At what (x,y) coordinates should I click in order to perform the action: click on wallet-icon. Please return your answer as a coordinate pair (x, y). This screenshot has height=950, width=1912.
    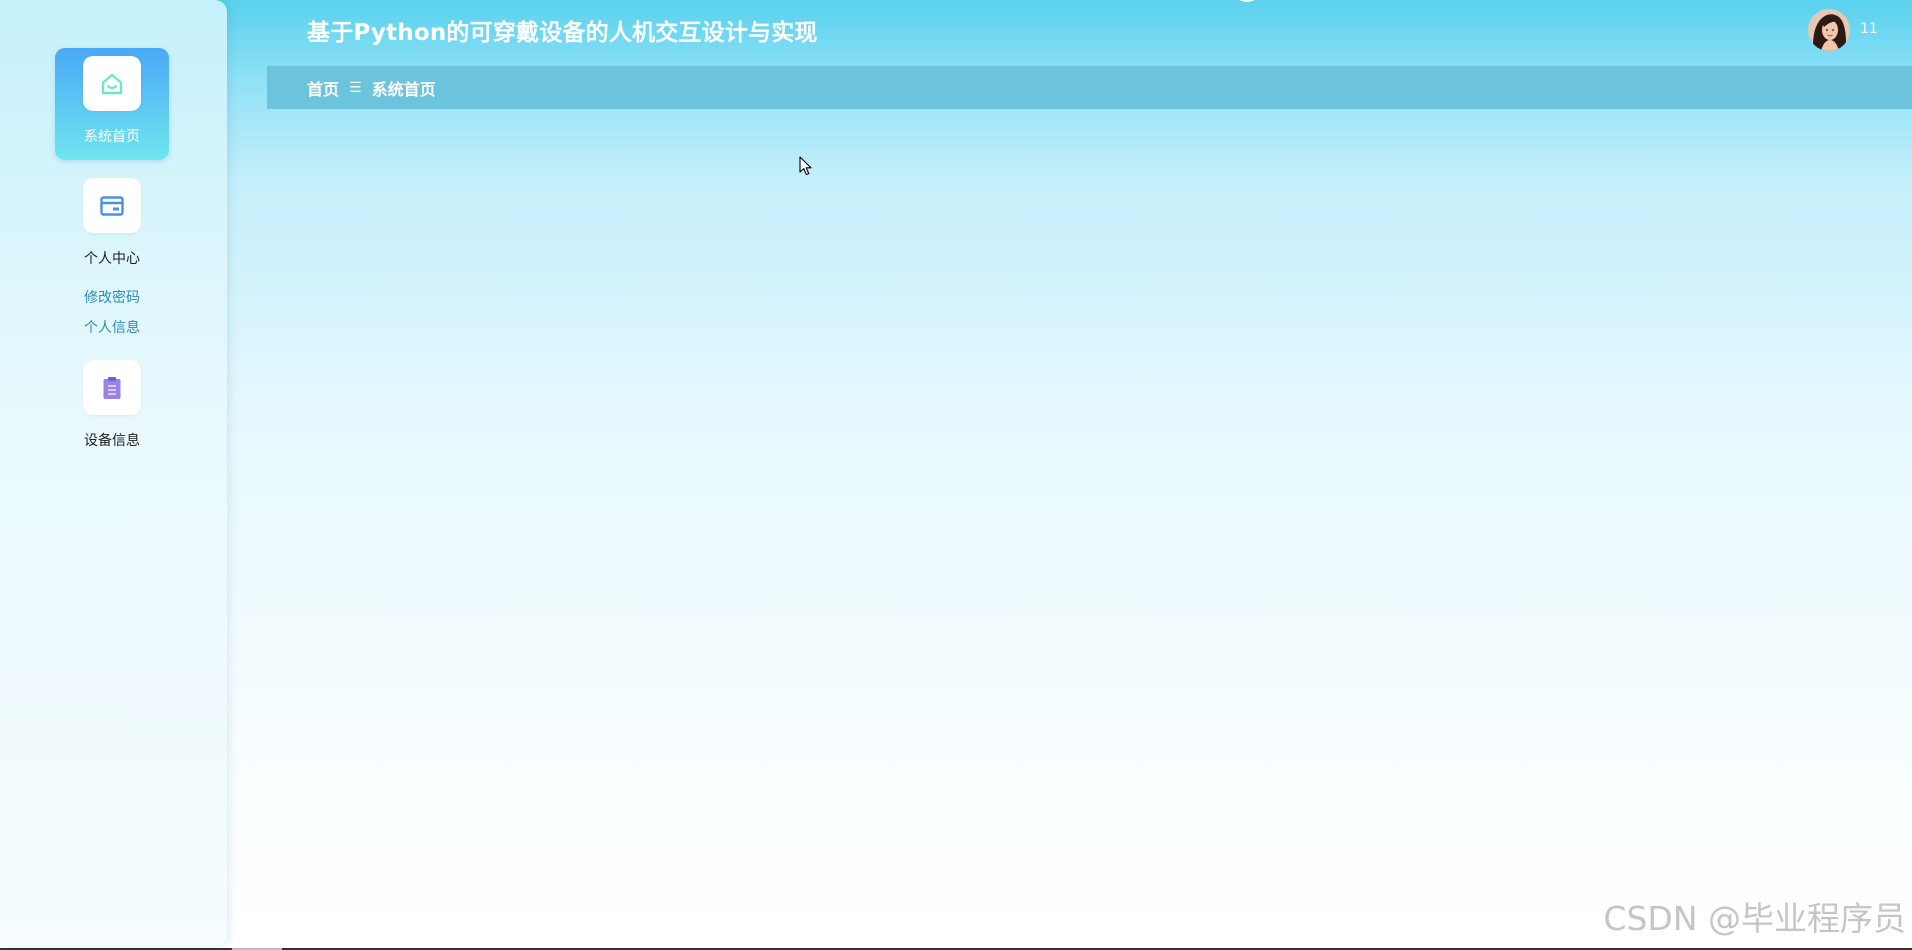
    Looking at the image, I should click on (112, 205).